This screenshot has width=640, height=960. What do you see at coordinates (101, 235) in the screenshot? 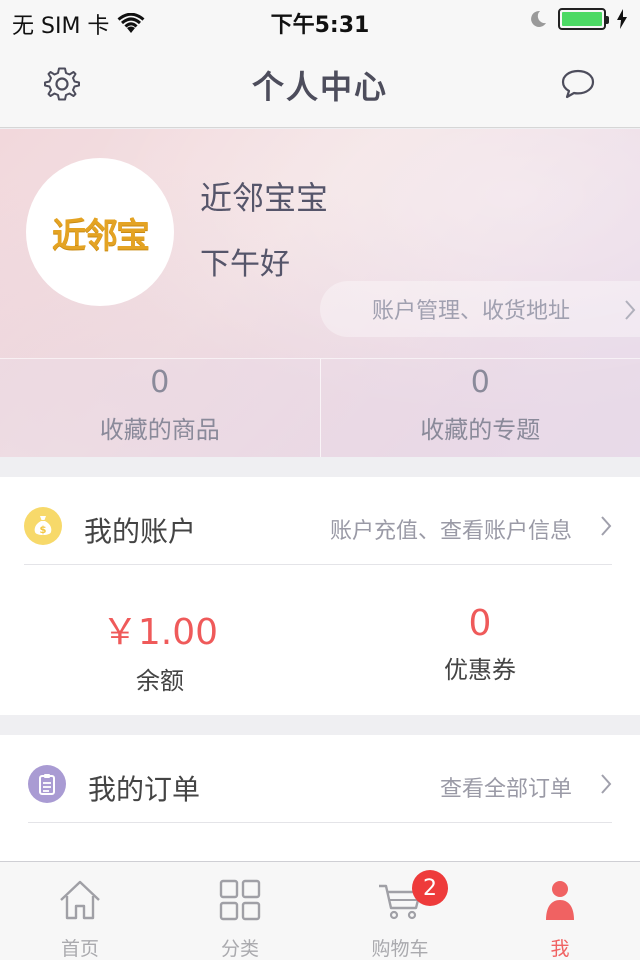
I see `avatar-logo: 近邻宝` at bounding box center [101, 235].